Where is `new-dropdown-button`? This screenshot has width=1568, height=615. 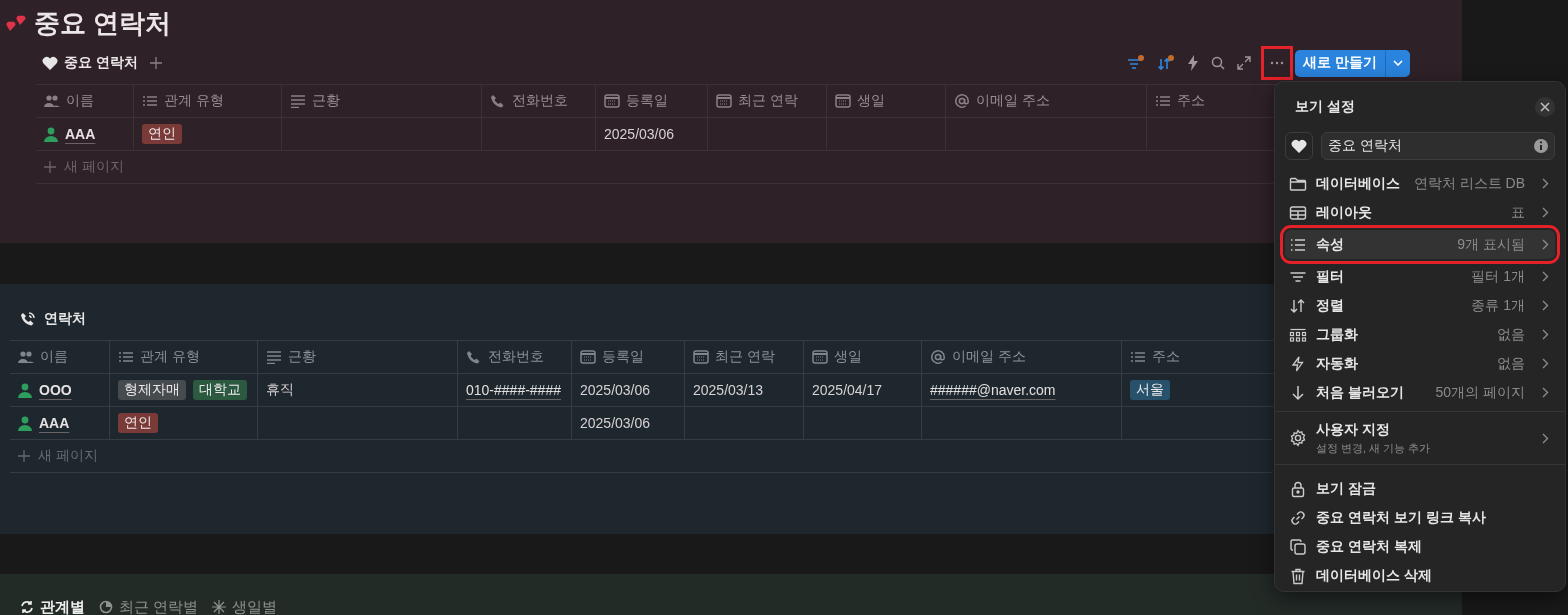
new-dropdown-button is located at coordinates (1398, 63).